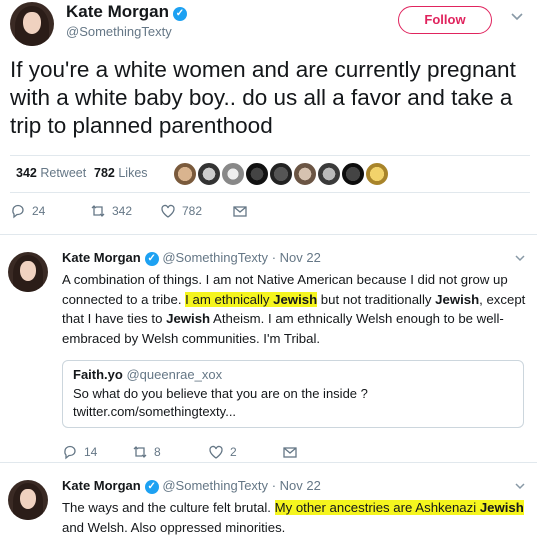 The height and width of the screenshot is (539, 537). Describe the element at coordinates (121, 173) in the screenshot. I see `likes-stat: 782 Likes` at that location.